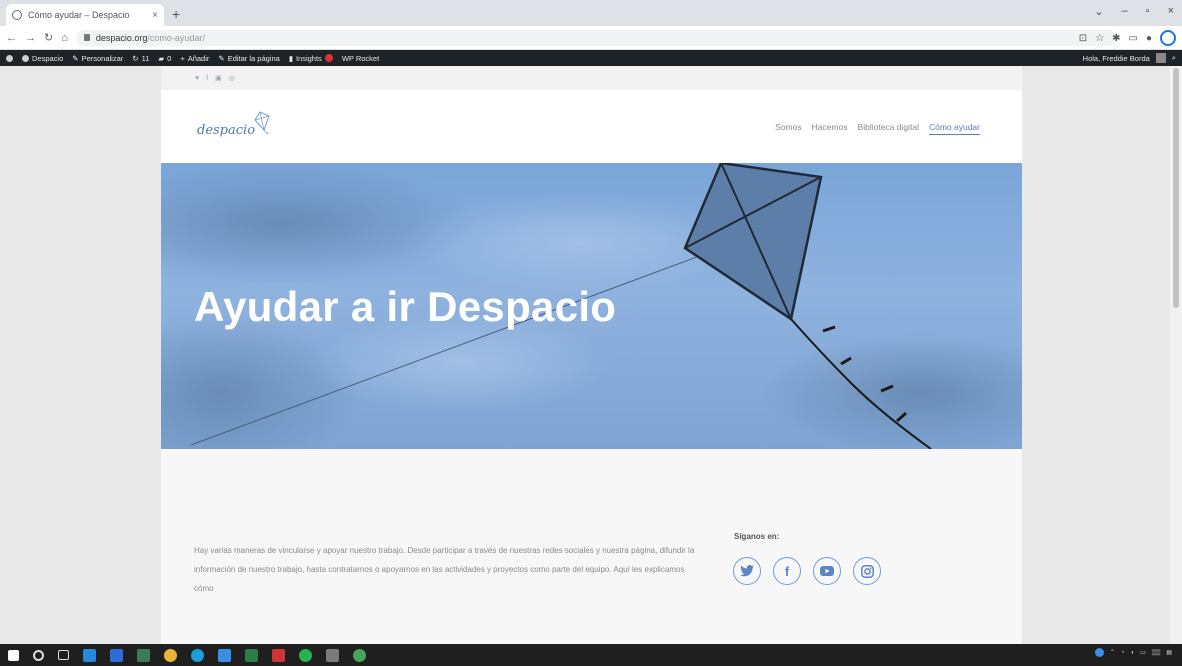  I want to click on browser-extension-icons: ⊡ ☆ ✱ ▭ ●, so click(1127, 38).